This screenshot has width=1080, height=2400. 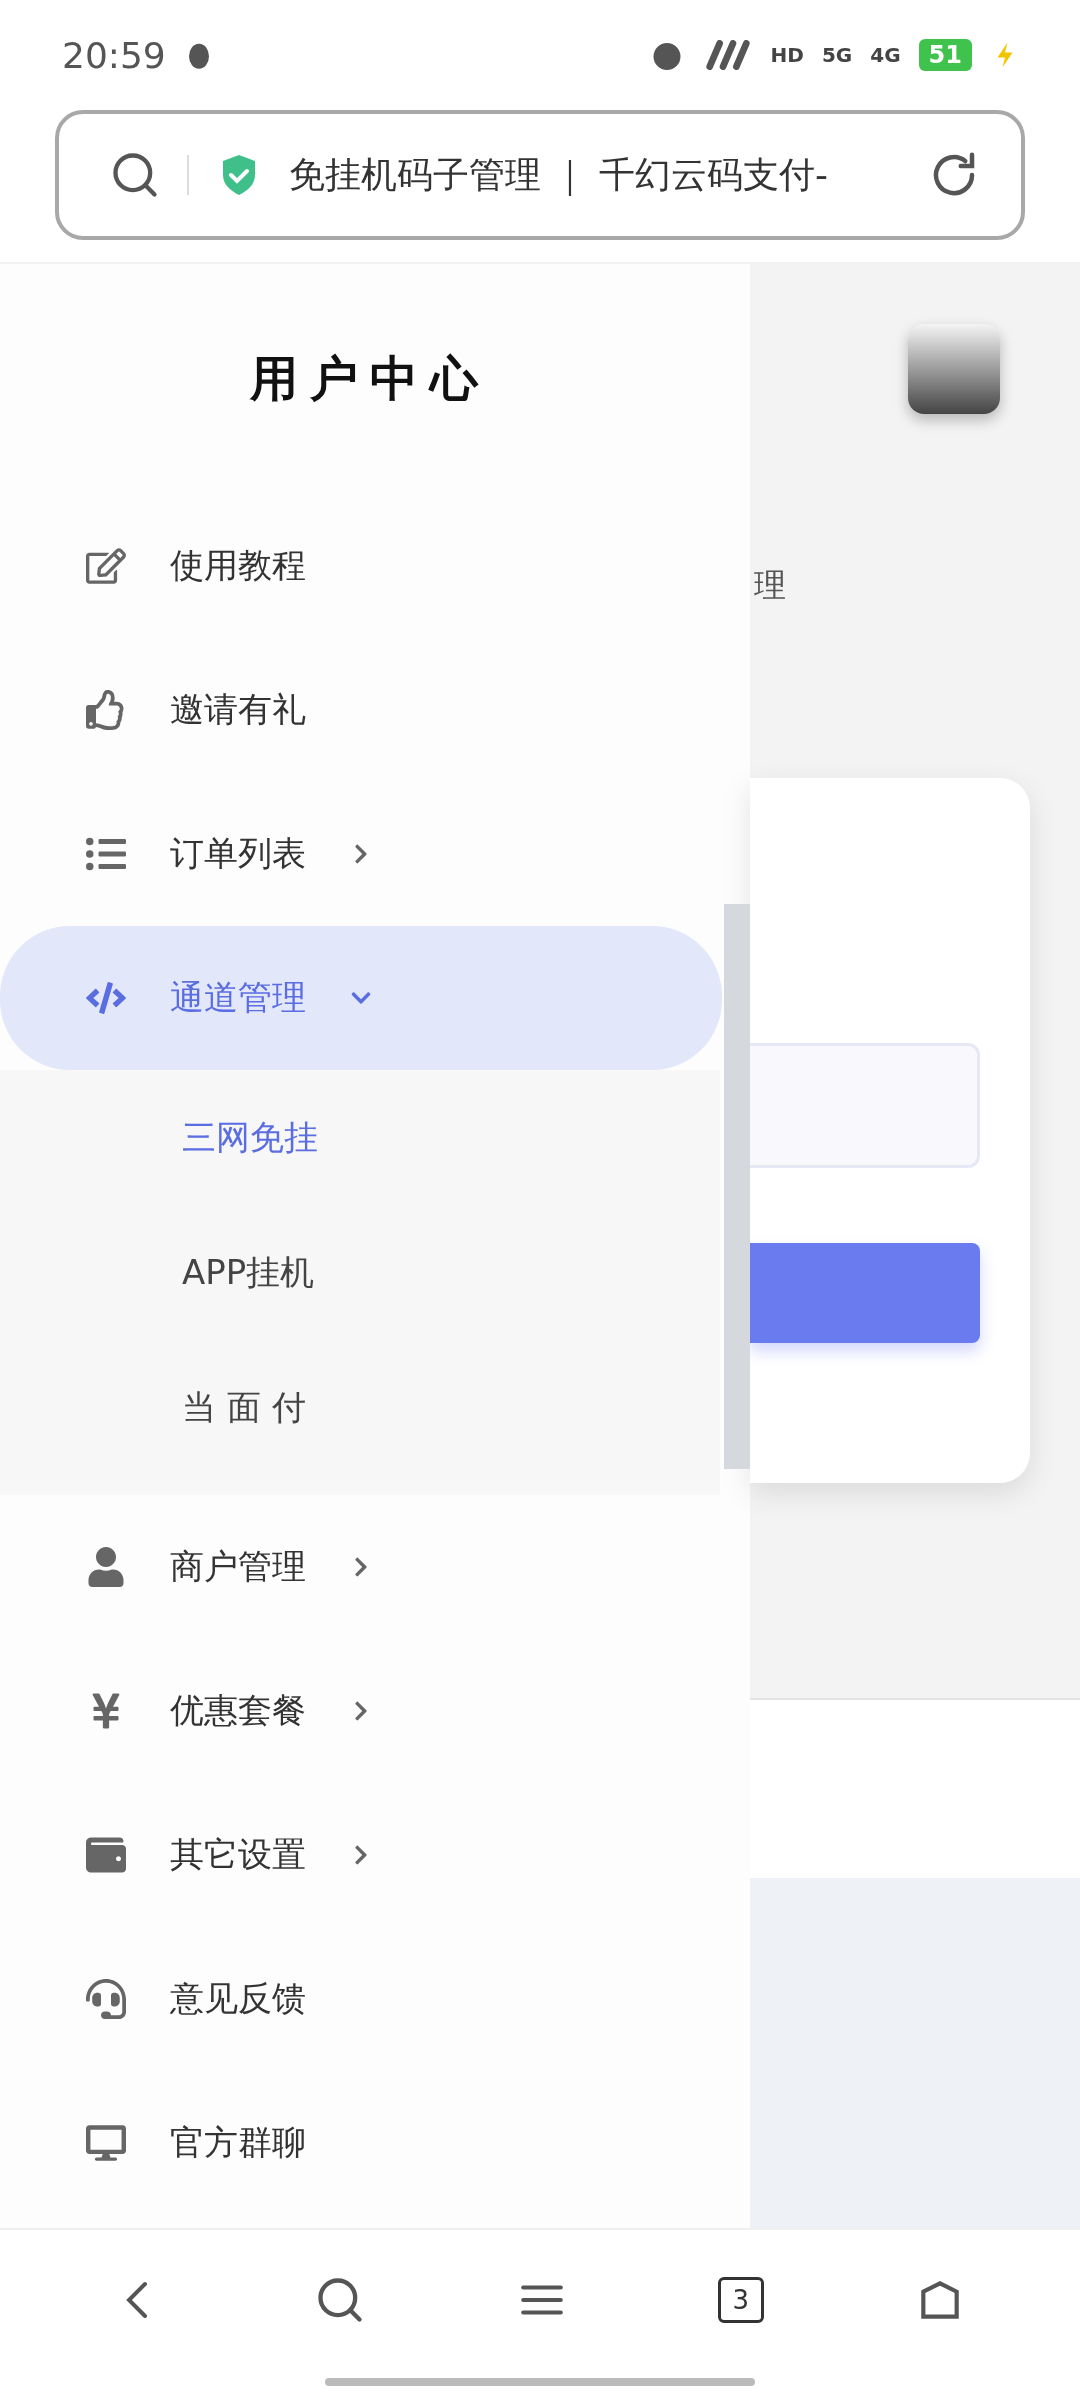 I want to click on battery-level: 51, so click(x=945, y=55).